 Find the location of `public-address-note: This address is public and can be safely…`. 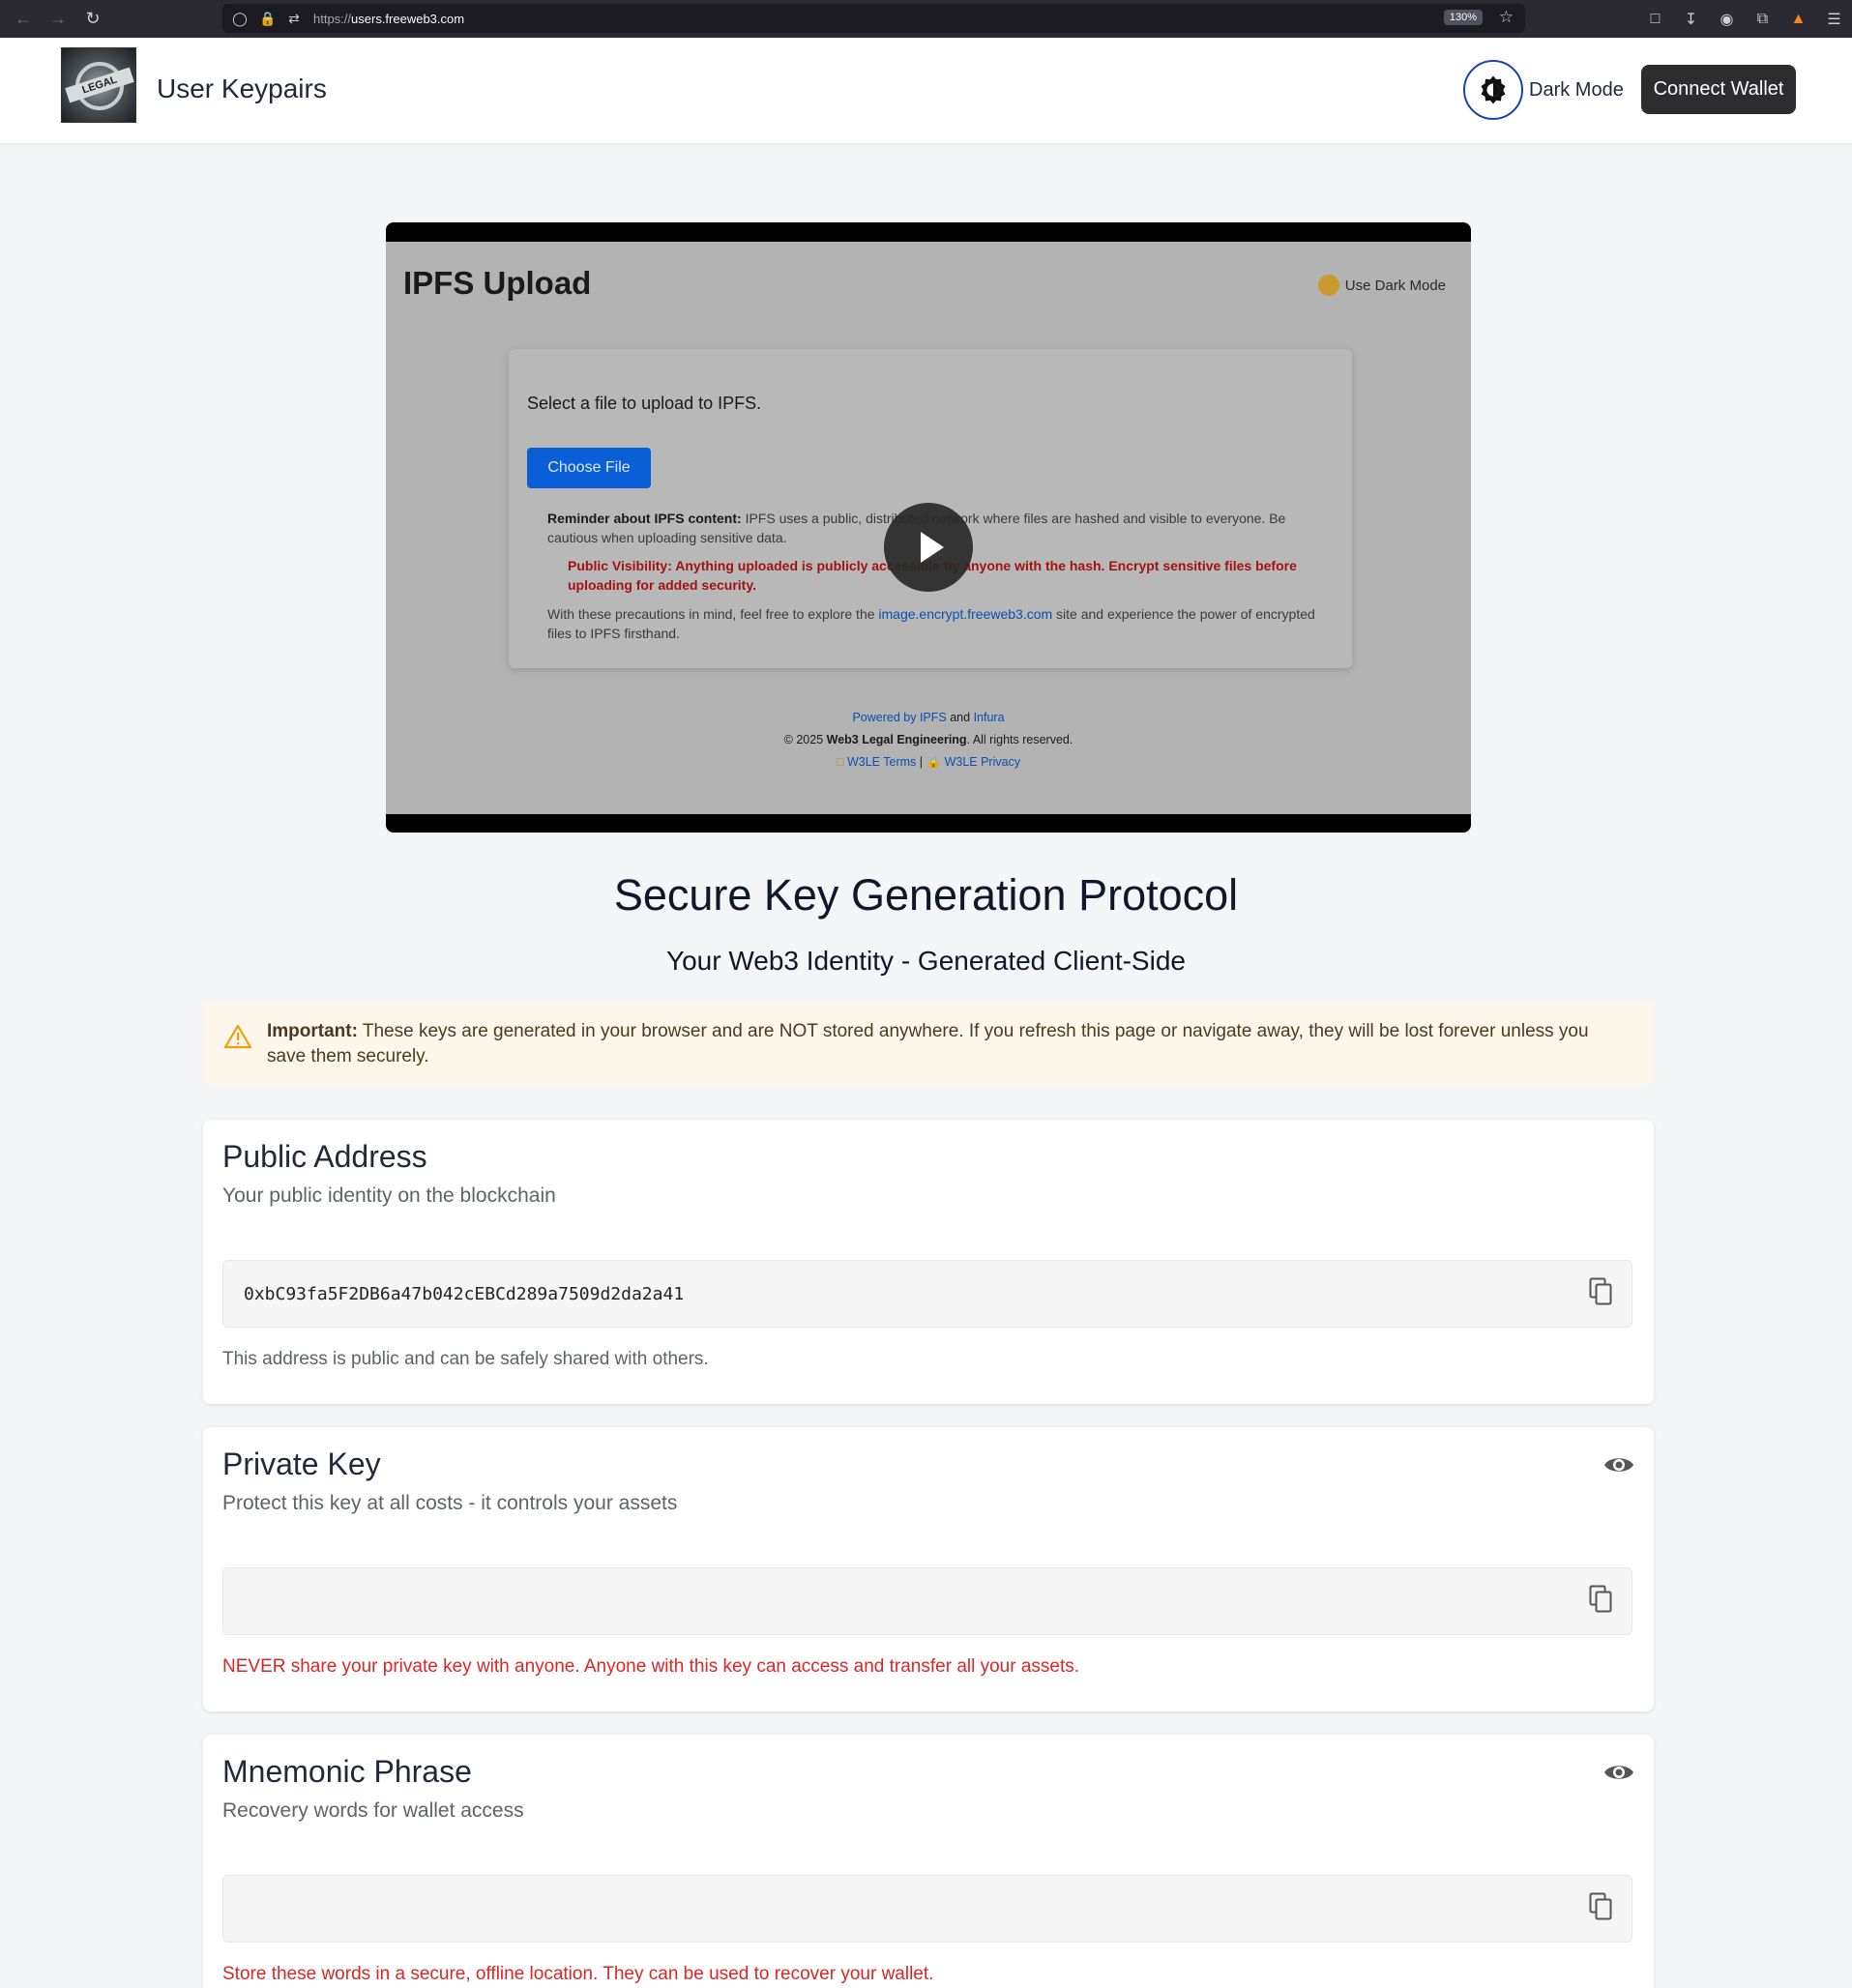

public-address-note: This address is public and can be safely… is located at coordinates (465, 1359).